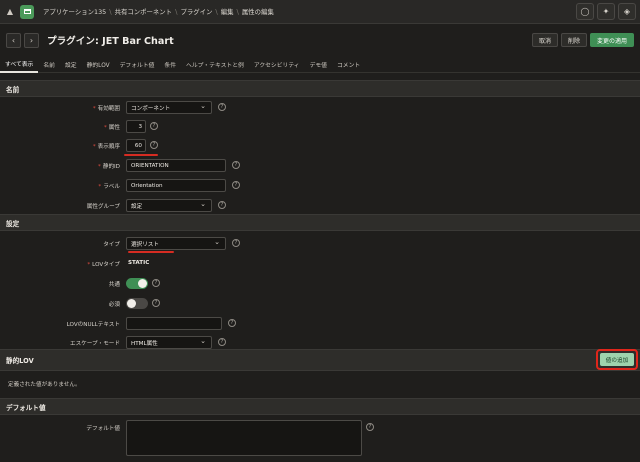 The height and width of the screenshot is (462, 640). I want to click on cancel-button: 取消, so click(544, 40).